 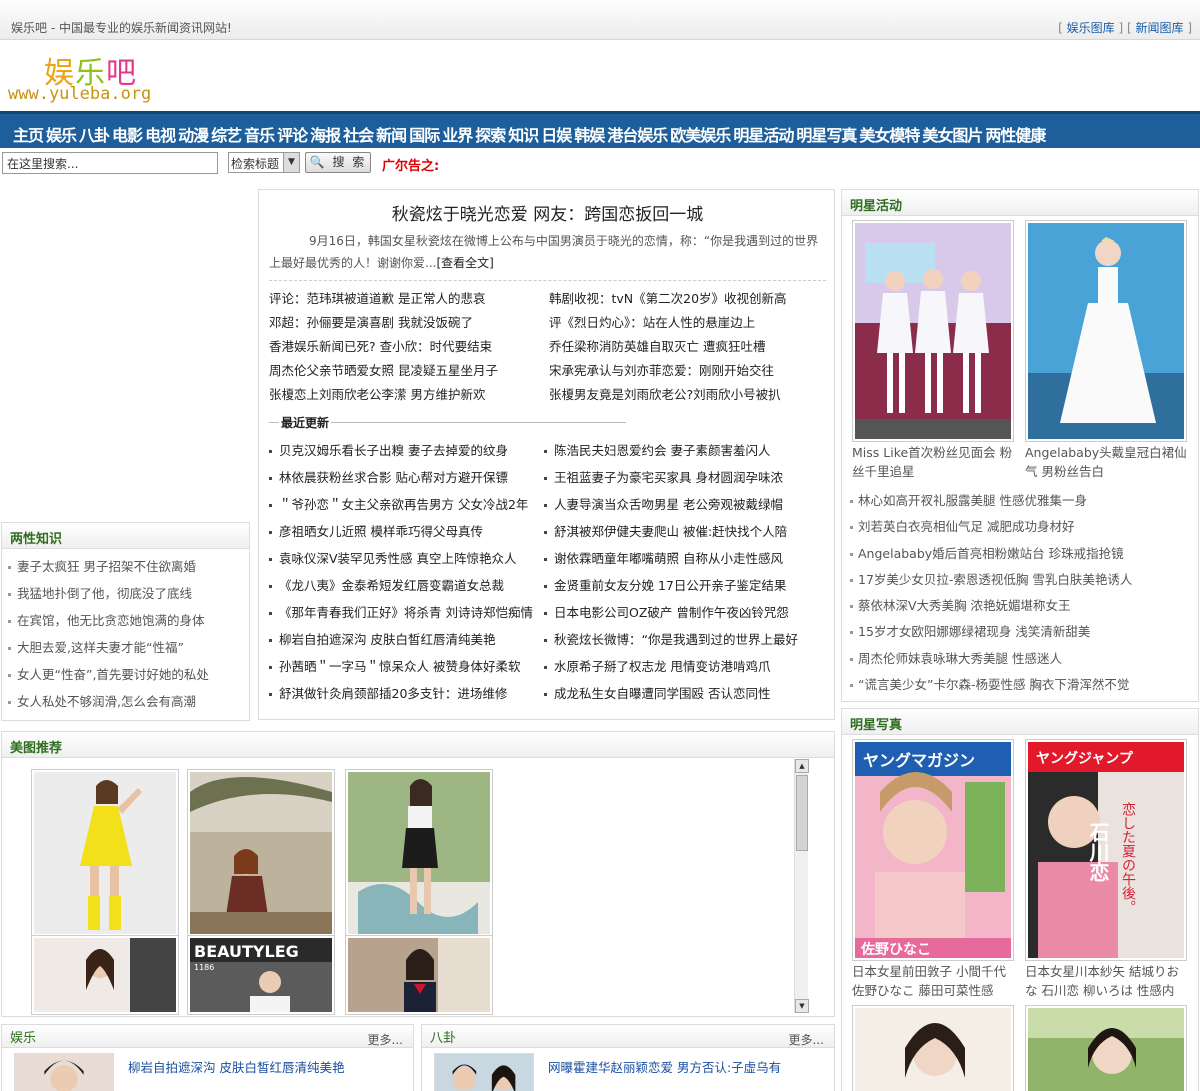 I want to click on nav-item: 两性健康, so click(x=1015, y=134).